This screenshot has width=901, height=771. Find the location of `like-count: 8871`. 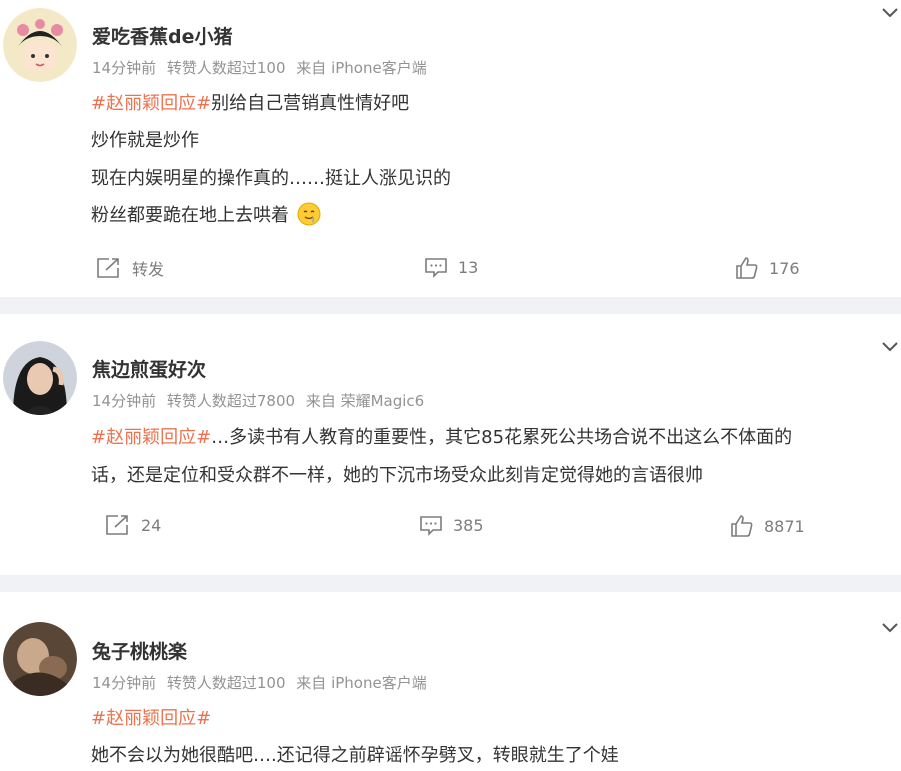

like-count: 8871 is located at coordinates (784, 526).